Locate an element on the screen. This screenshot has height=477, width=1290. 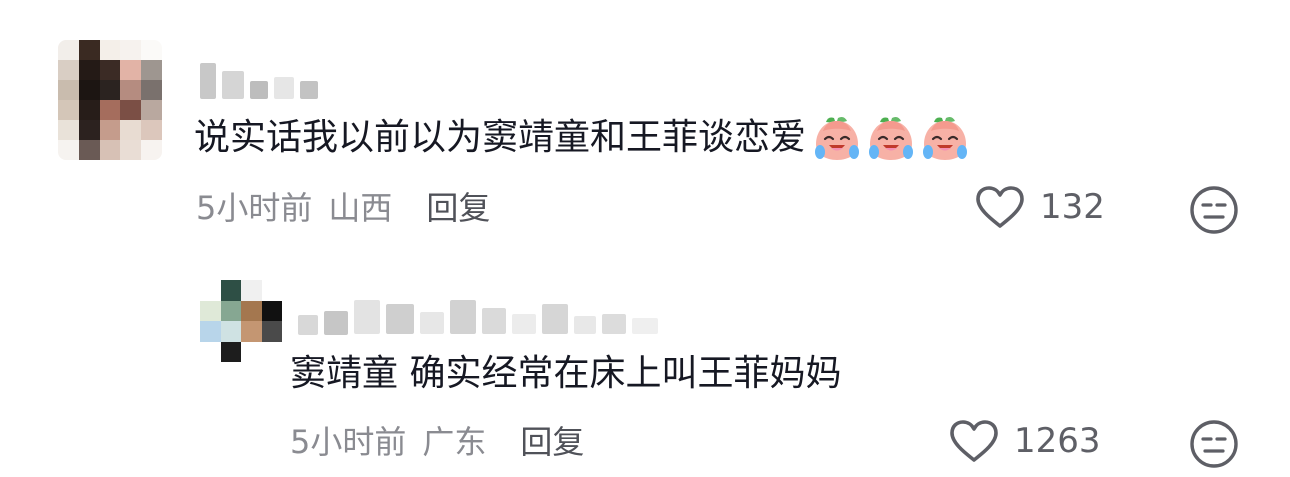
comment-text: 窦靖童 确实经常在床上叫王菲妈妈 is located at coordinates (565, 374).